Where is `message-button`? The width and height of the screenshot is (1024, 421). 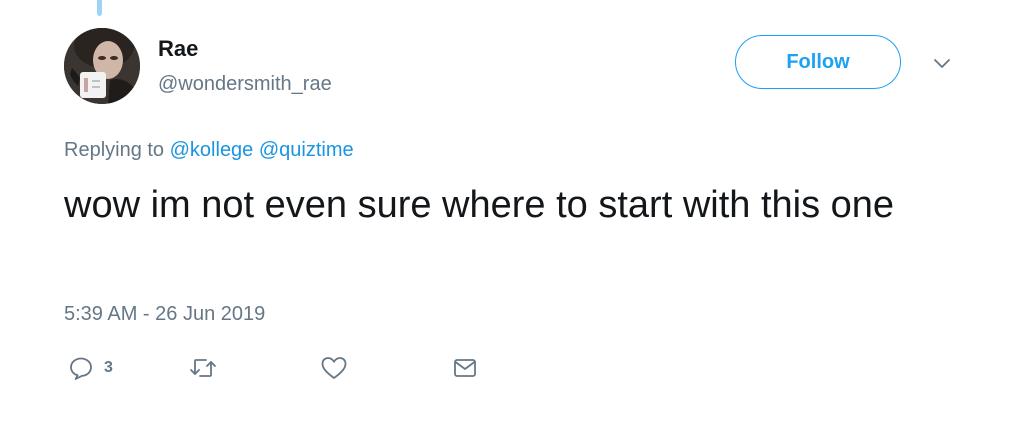
message-button is located at coordinates (465, 368).